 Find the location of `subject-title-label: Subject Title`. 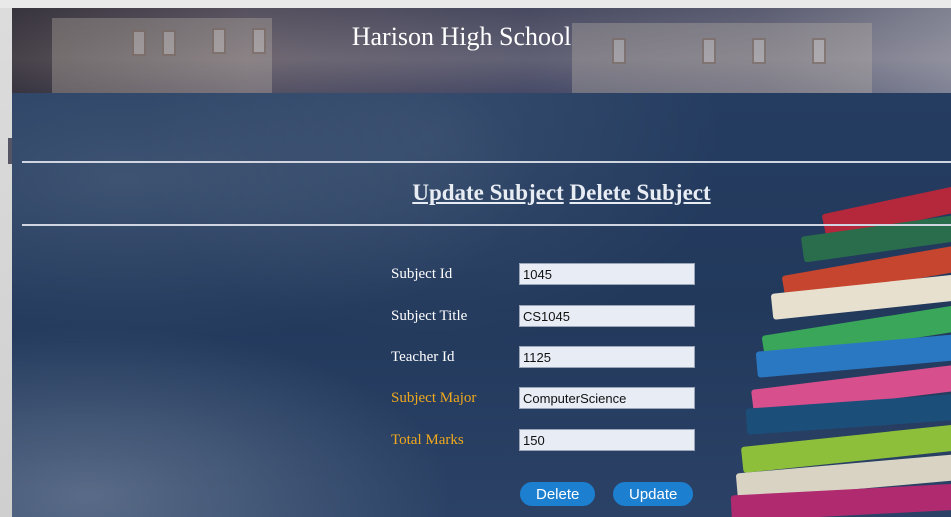

subject-title-label: Subject Title is located at coordinates (429, 316).